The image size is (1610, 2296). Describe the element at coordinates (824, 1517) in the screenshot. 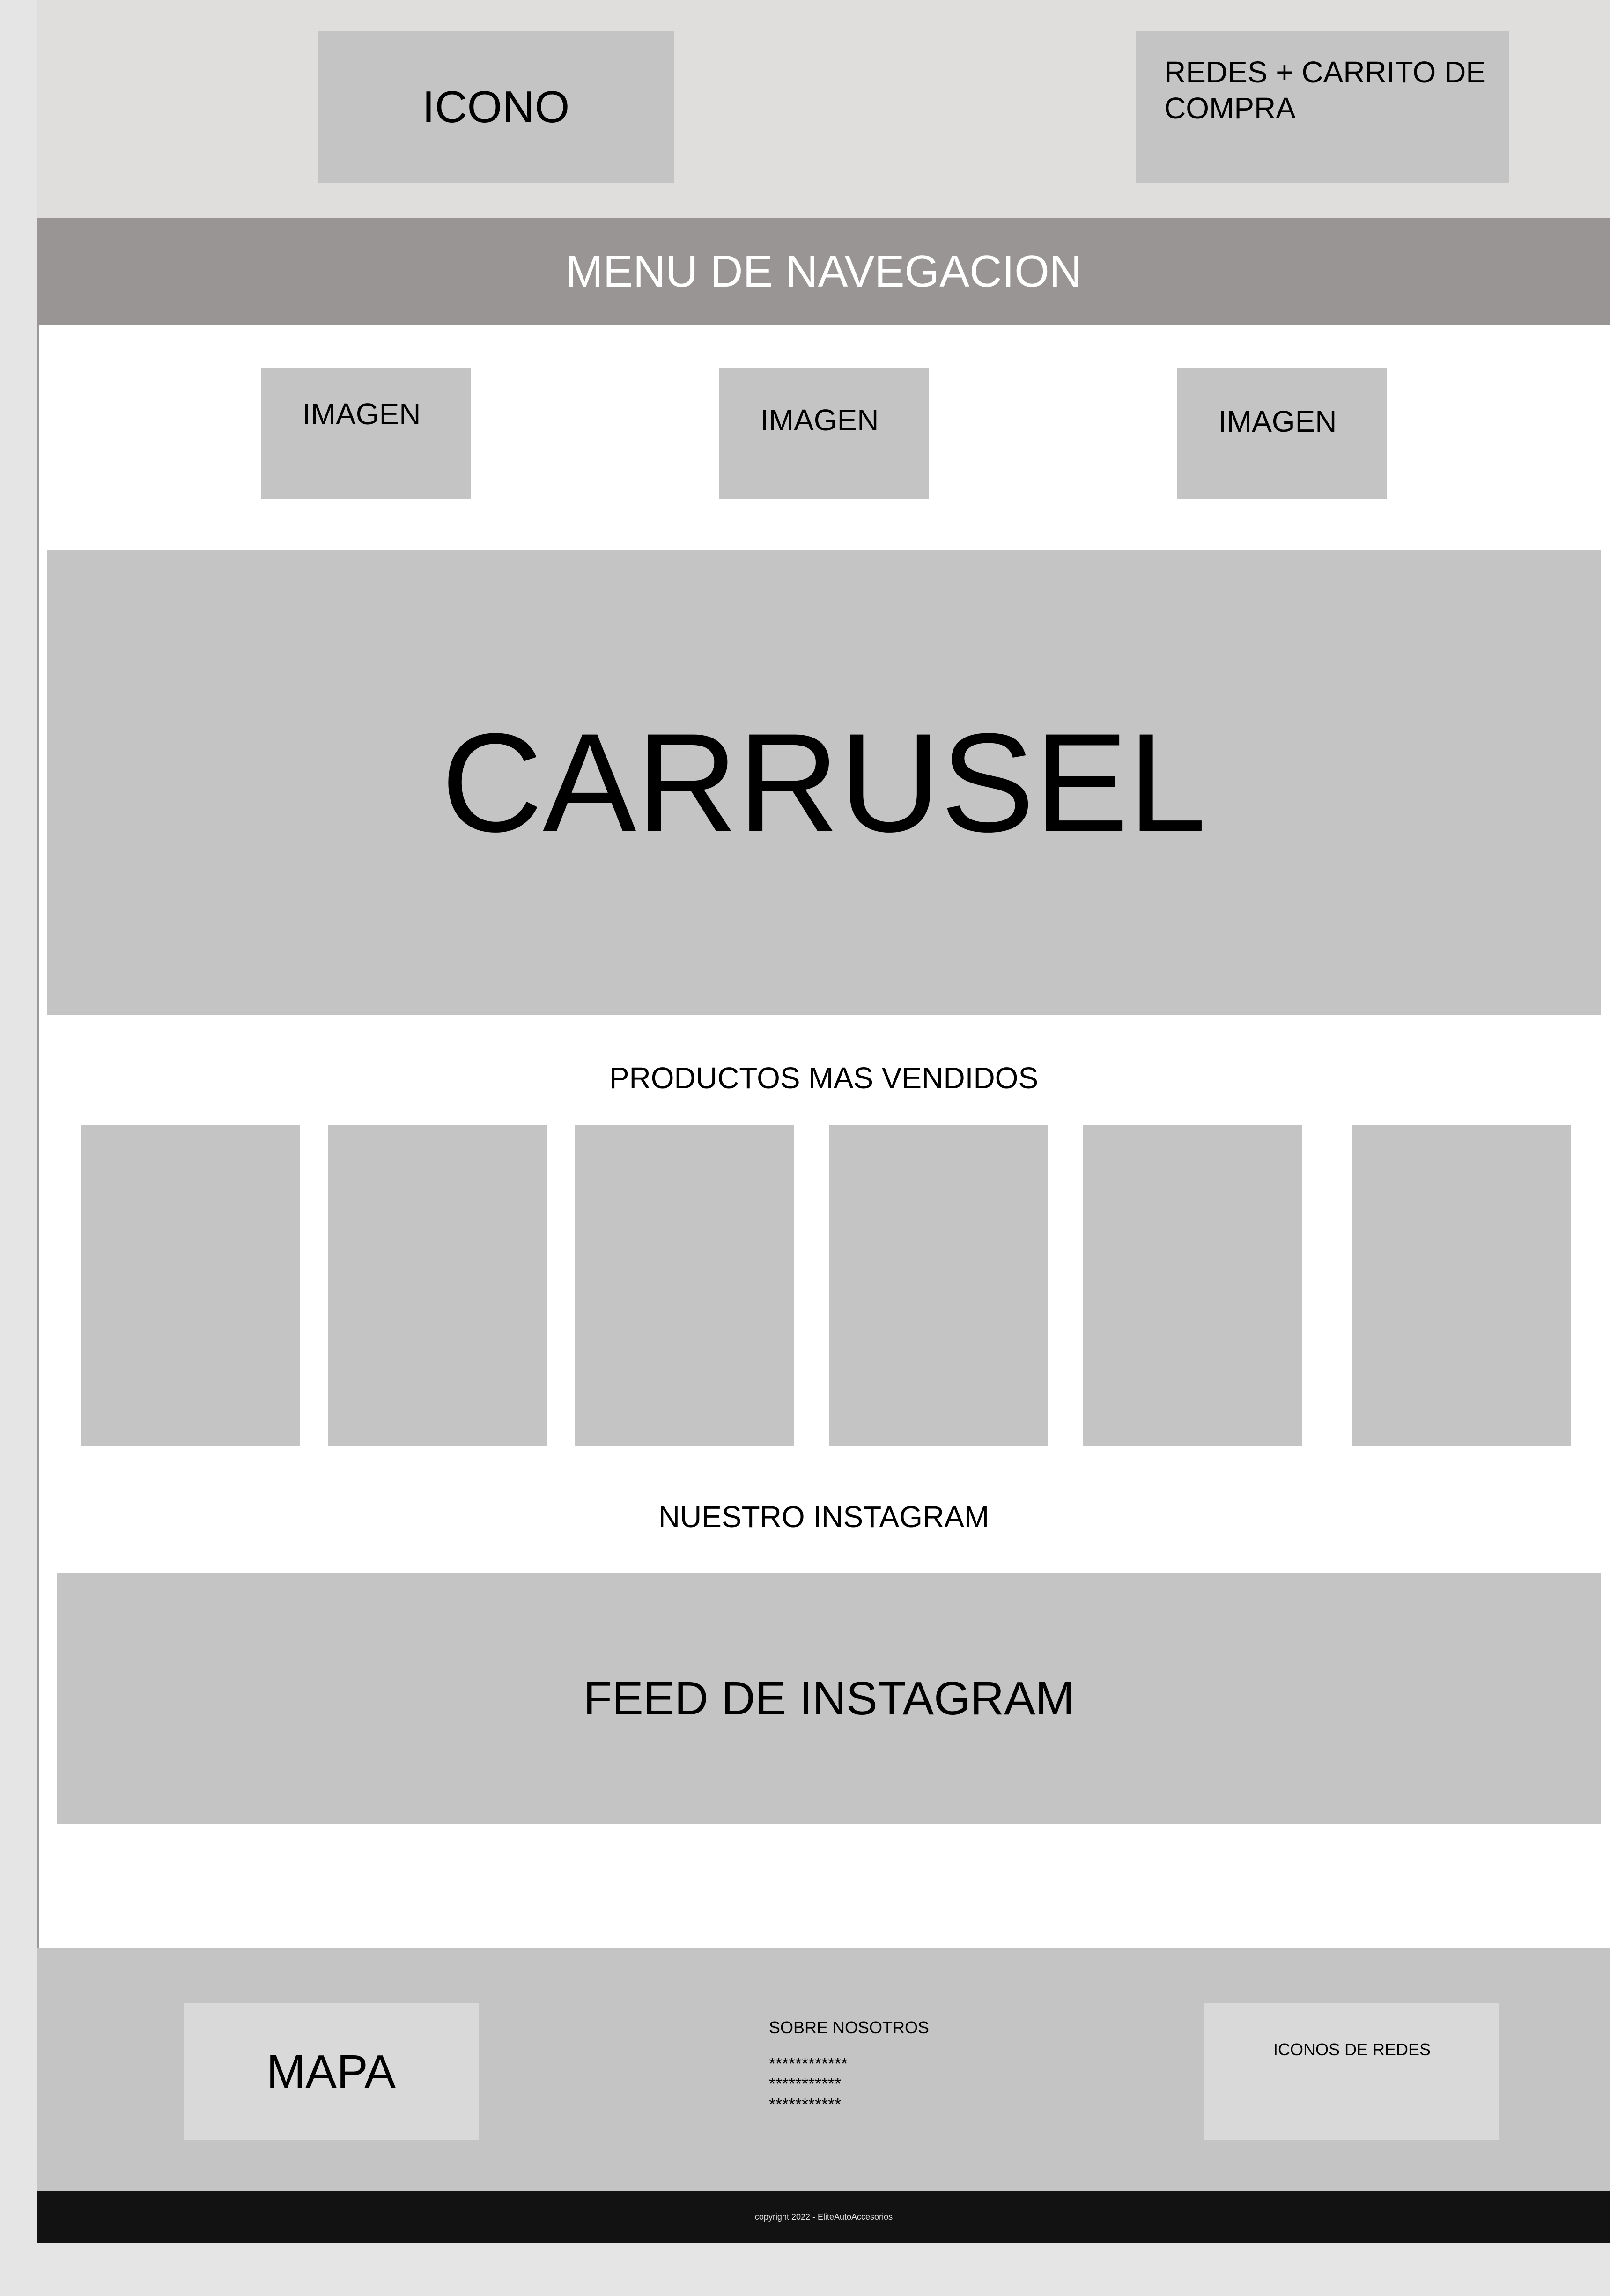

I see `instagram-title: NUESTRO INSTAGRAM` at that location.